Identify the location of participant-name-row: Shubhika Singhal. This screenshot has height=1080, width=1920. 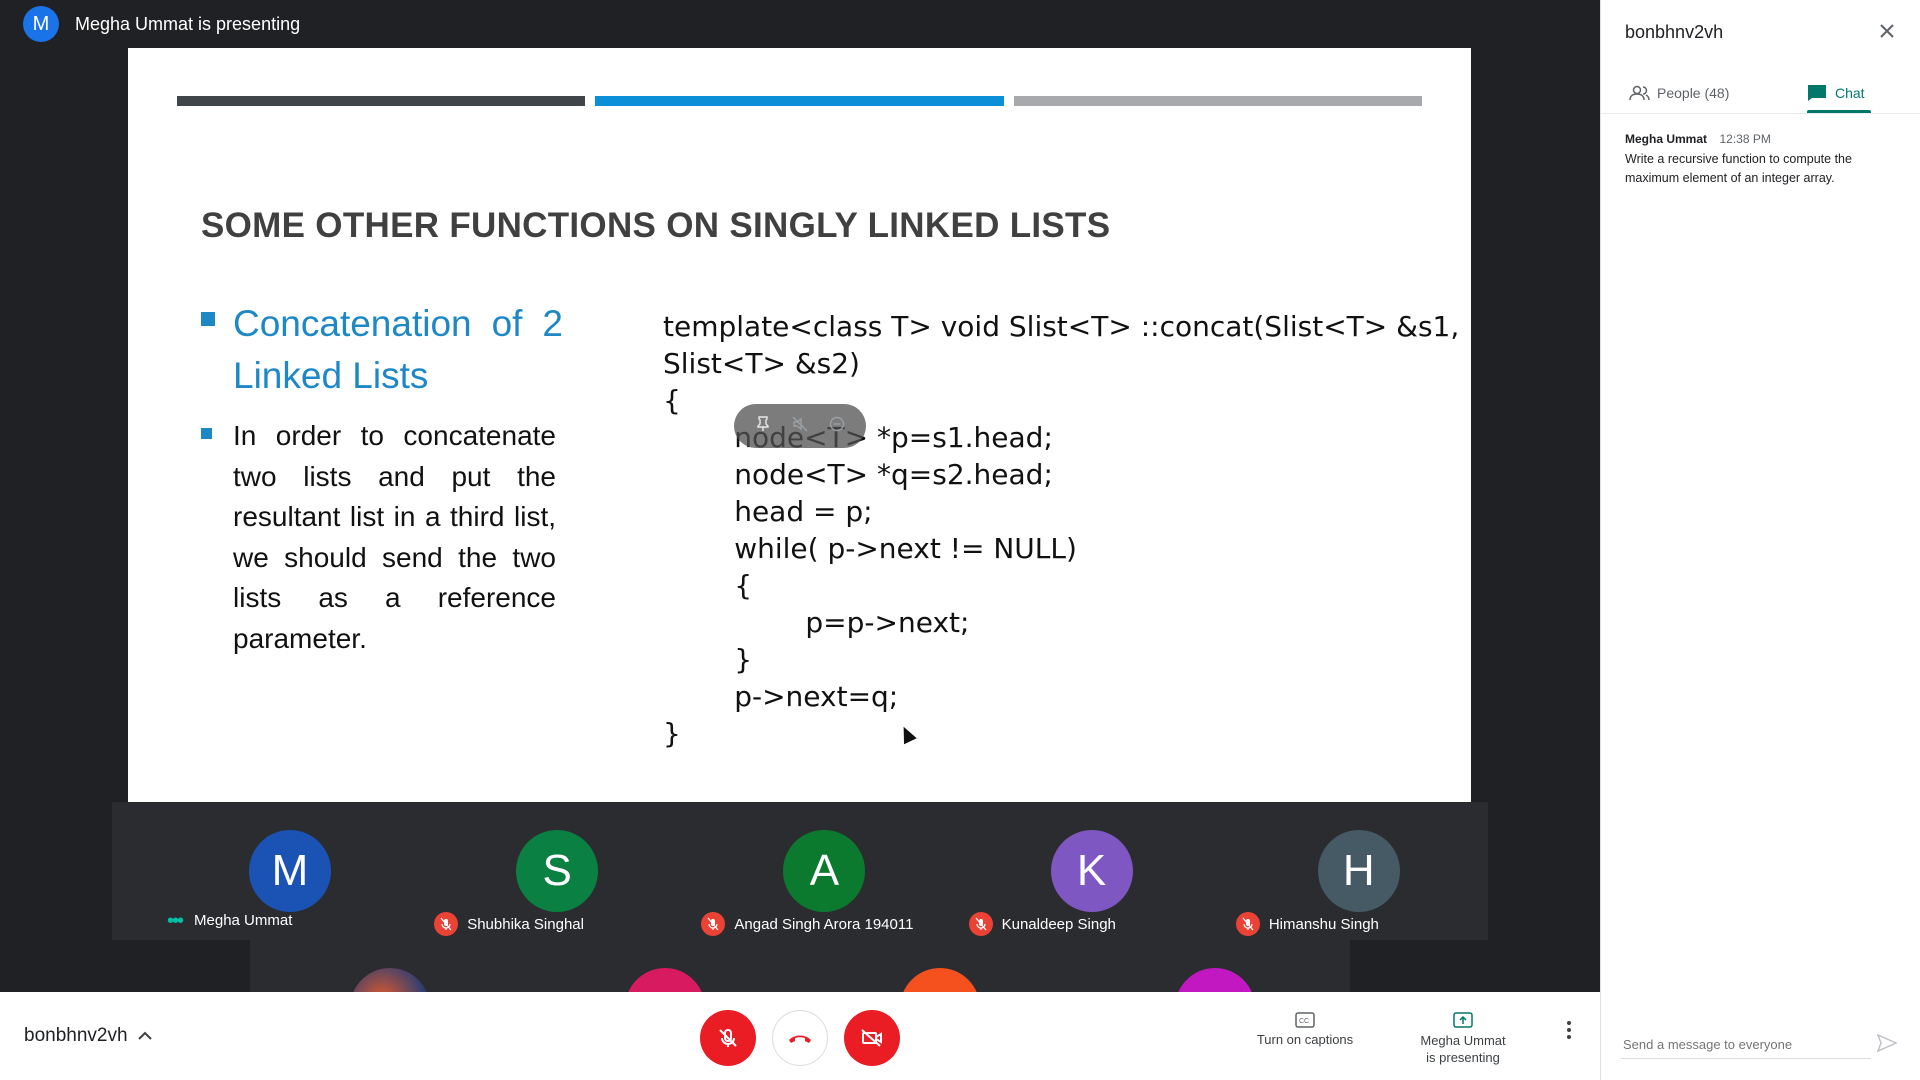
(509, 924).